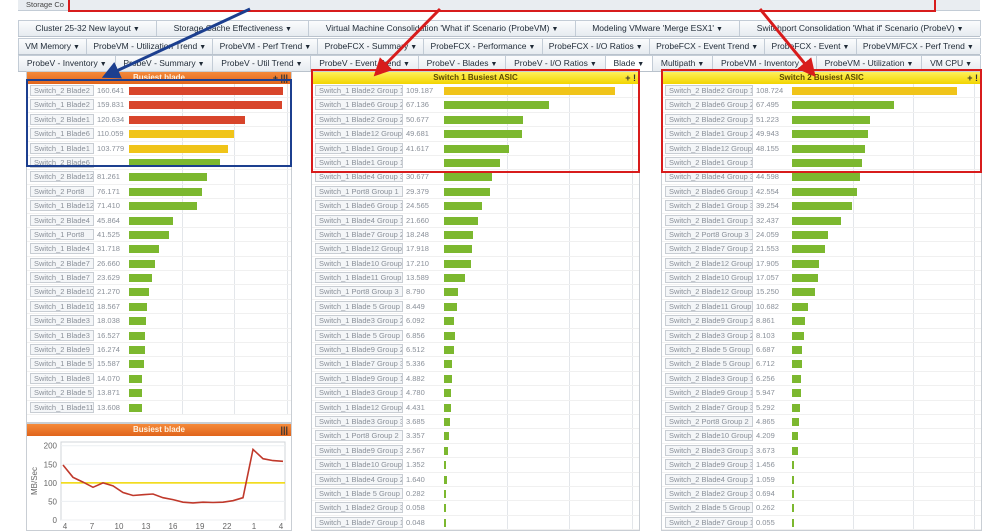 Image resolution: width=982 pixels, height=531 pixels. I want to click on list-item: Switch_1 Blade9 Group 1 4.882, so click(475, 379).